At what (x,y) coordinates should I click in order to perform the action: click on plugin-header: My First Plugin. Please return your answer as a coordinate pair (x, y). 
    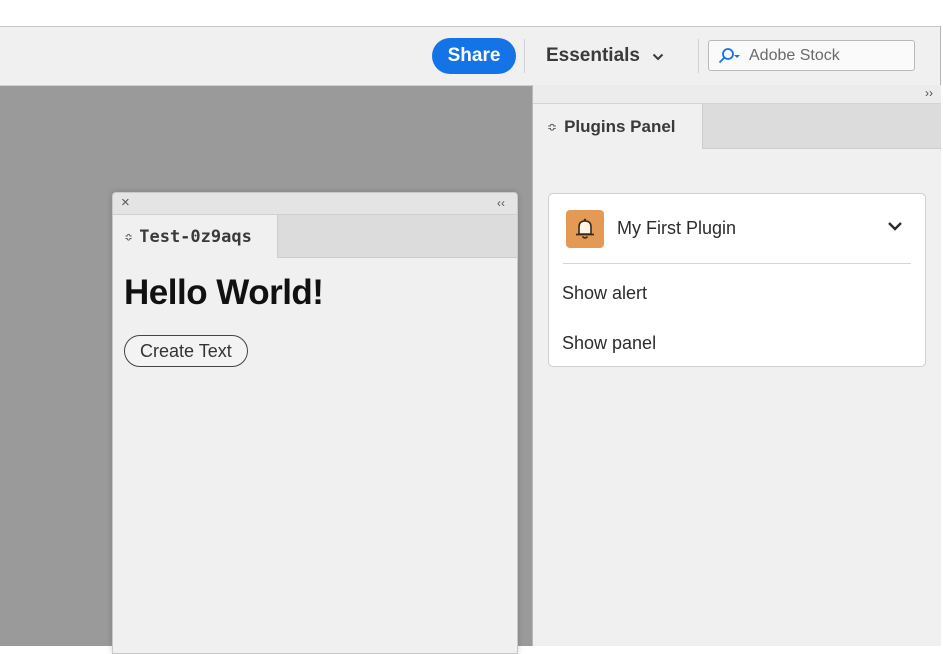
    Looking at the image, I should click on (737, 229).